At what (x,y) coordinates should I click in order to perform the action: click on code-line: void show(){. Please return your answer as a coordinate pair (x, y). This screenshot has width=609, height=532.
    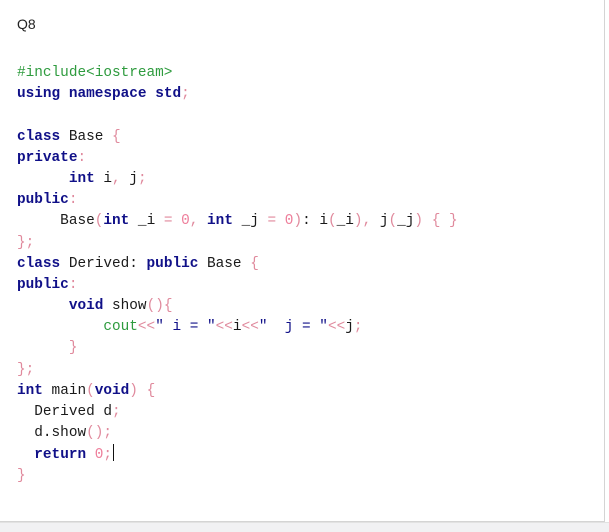
    Looking at the image, I should click on (237, 306).